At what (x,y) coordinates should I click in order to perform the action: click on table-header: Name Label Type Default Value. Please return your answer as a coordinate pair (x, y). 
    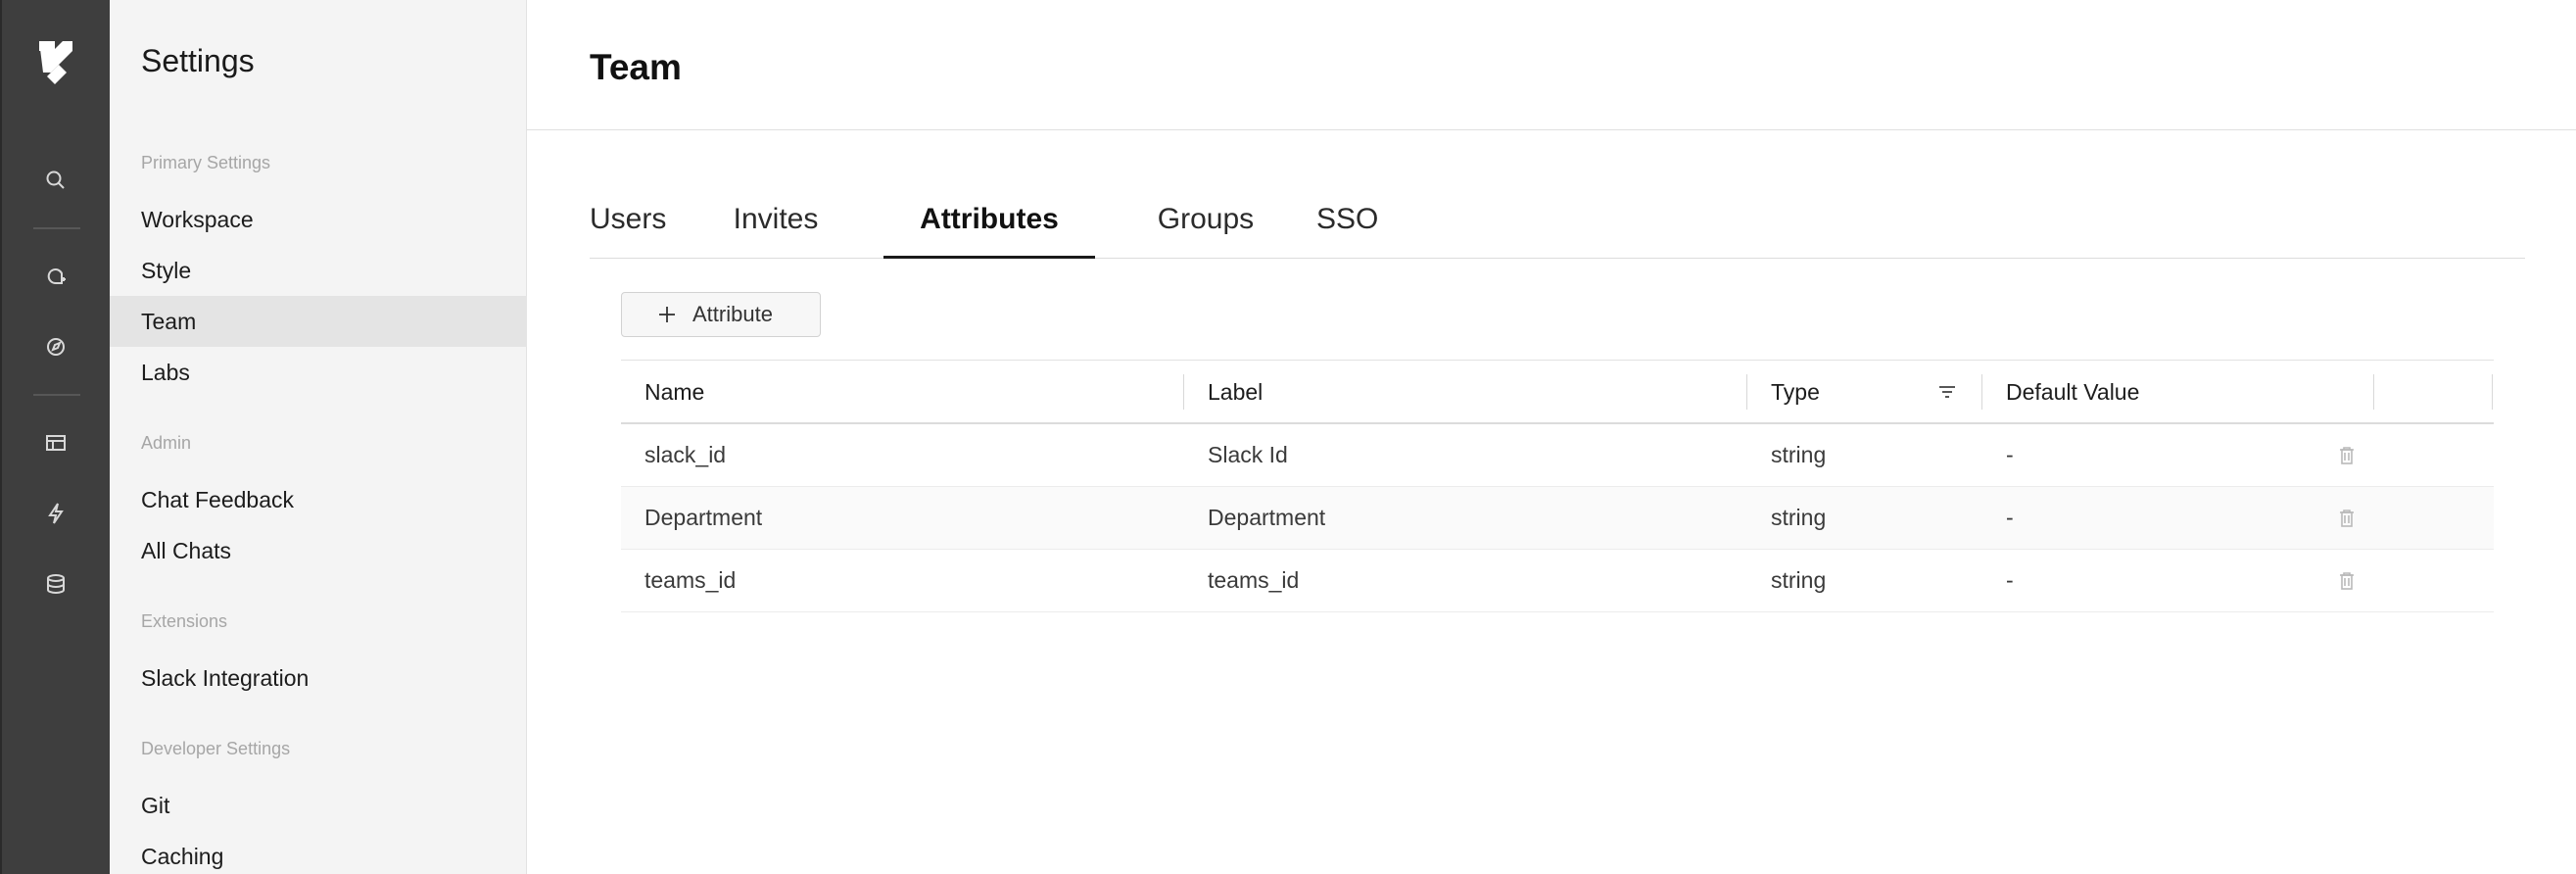
    Looking at the image, I should click on (1557, 392).